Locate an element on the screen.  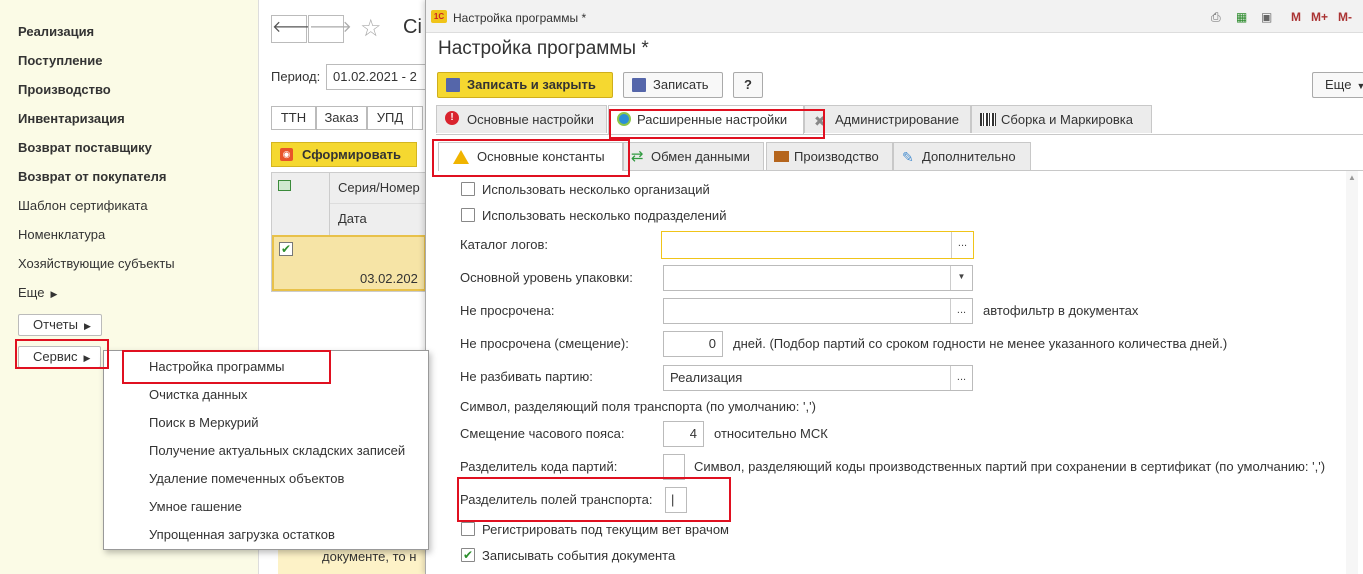
tab-basic-settings: ! Основные настройки is located at coordinates (521, 119).